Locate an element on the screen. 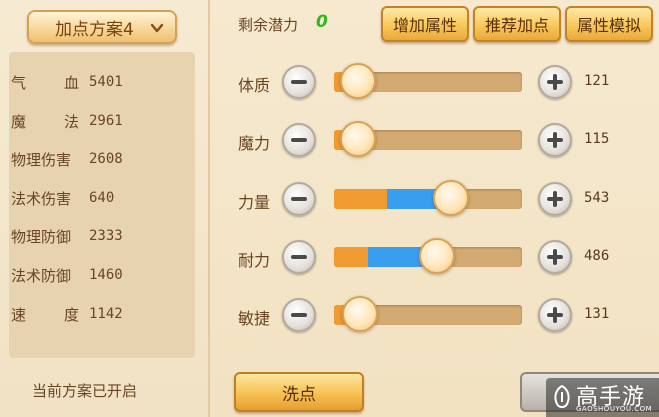 This screenshot has width=659, height=417. potential-label: 剩余潜力 is located at coordinates (268, 25).